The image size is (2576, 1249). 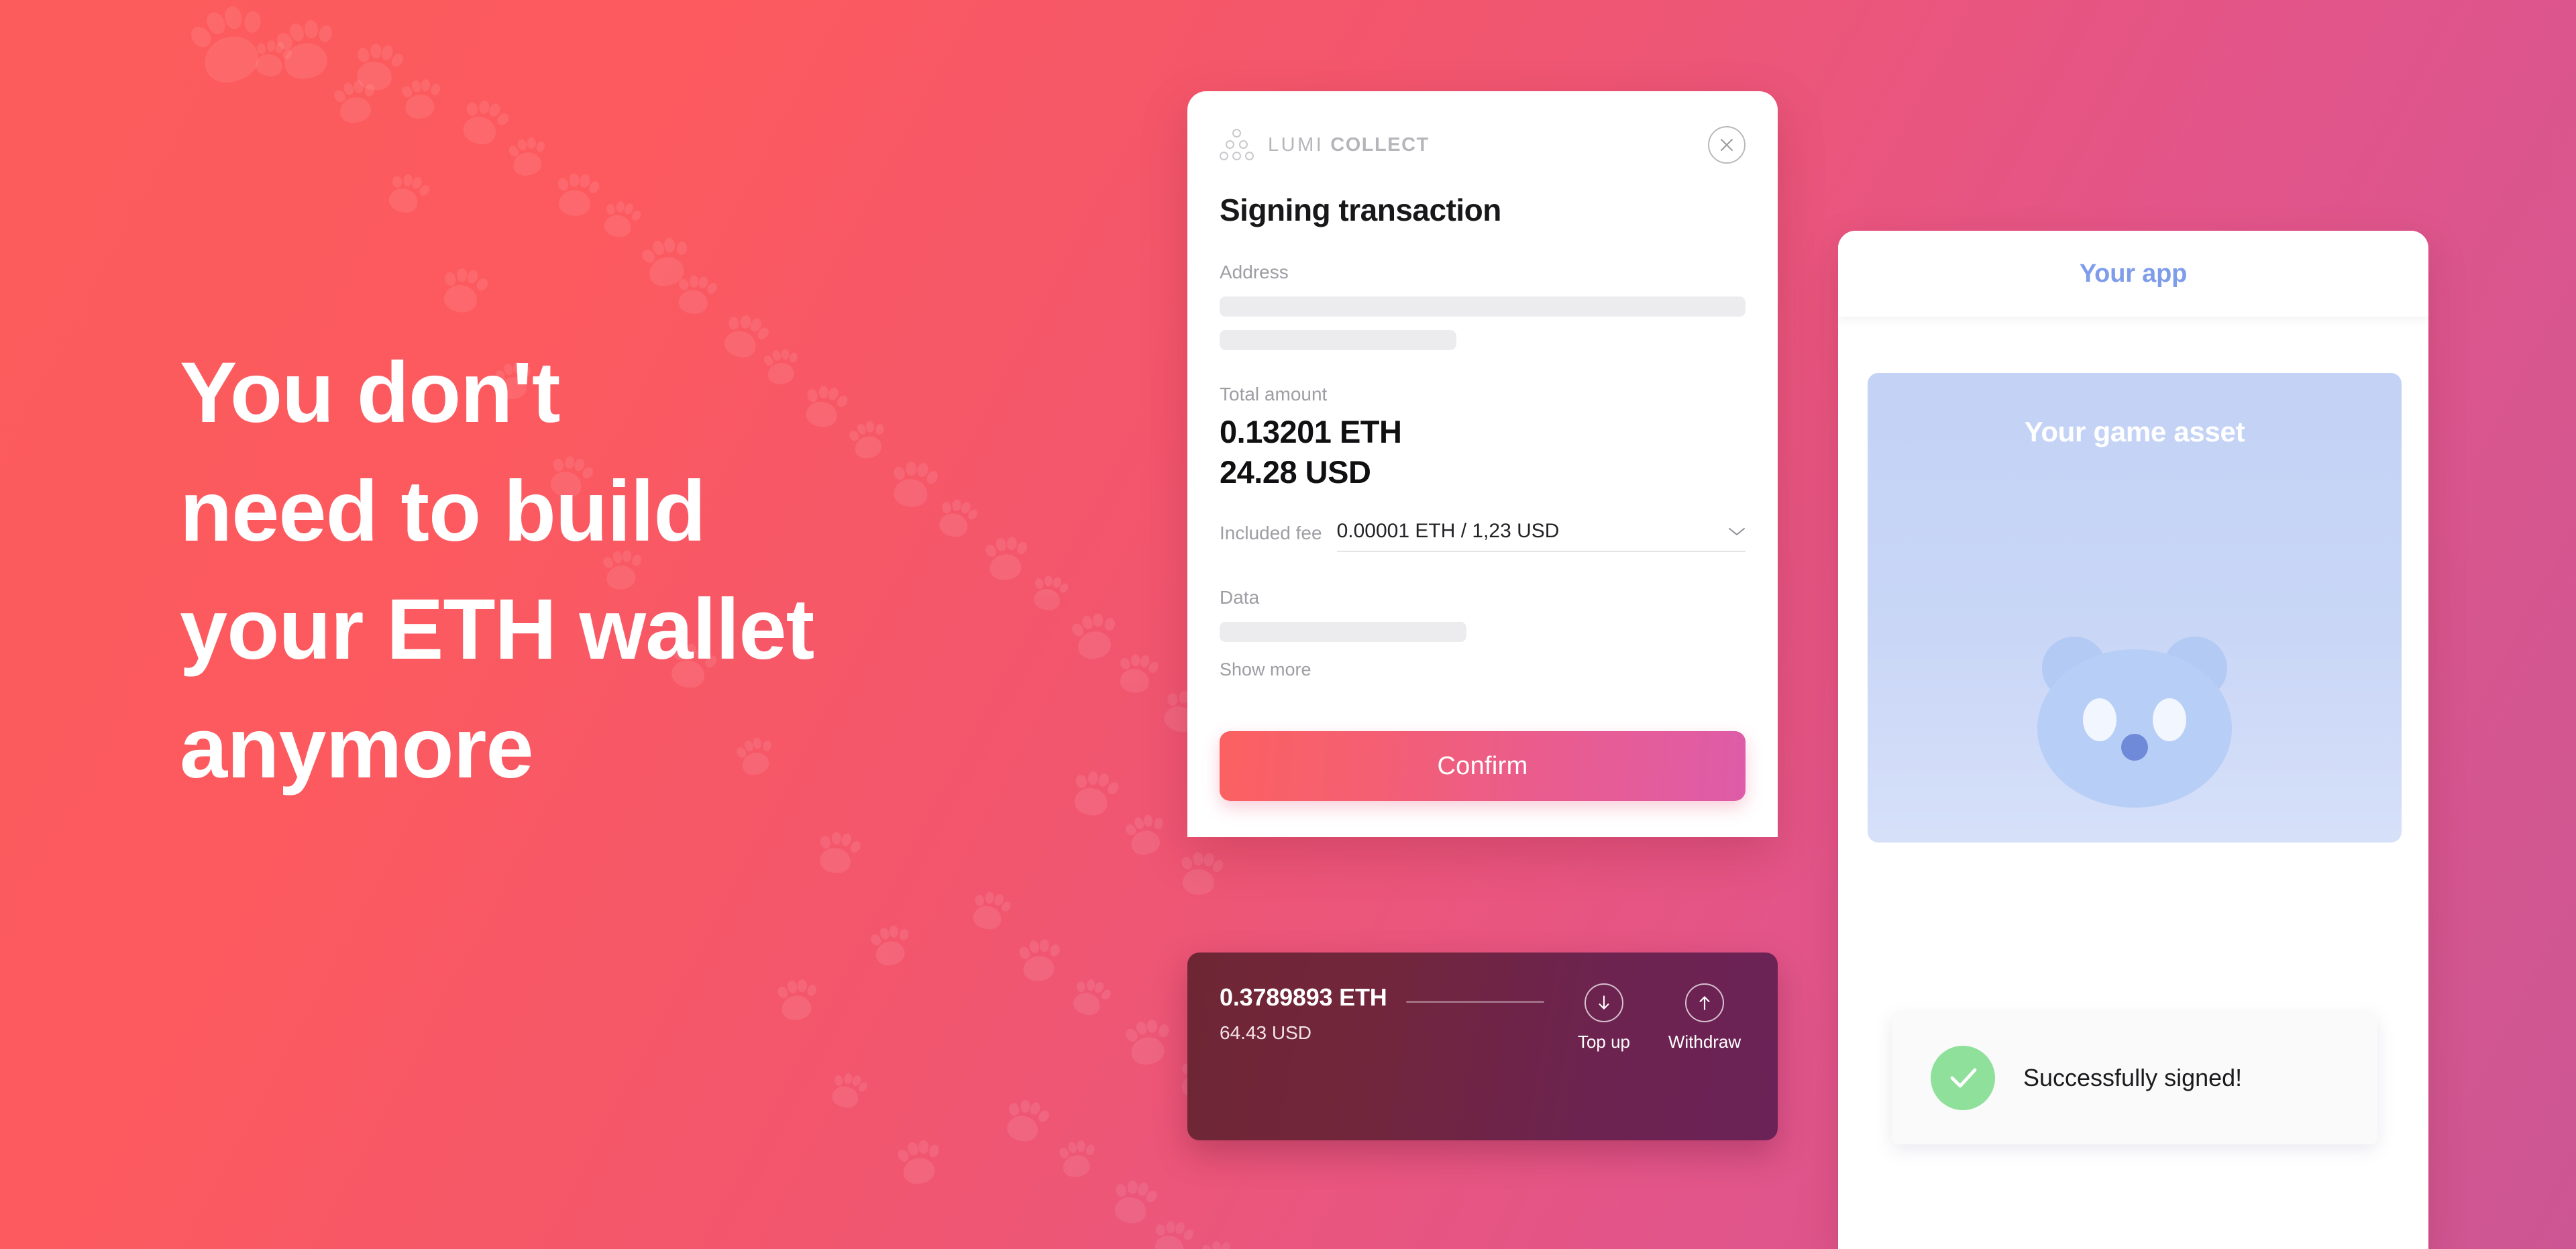 What do you see at coordinates (1240, 598) in the screenshot?
I see `data-label: Data` at bounding box center [1240, 598].